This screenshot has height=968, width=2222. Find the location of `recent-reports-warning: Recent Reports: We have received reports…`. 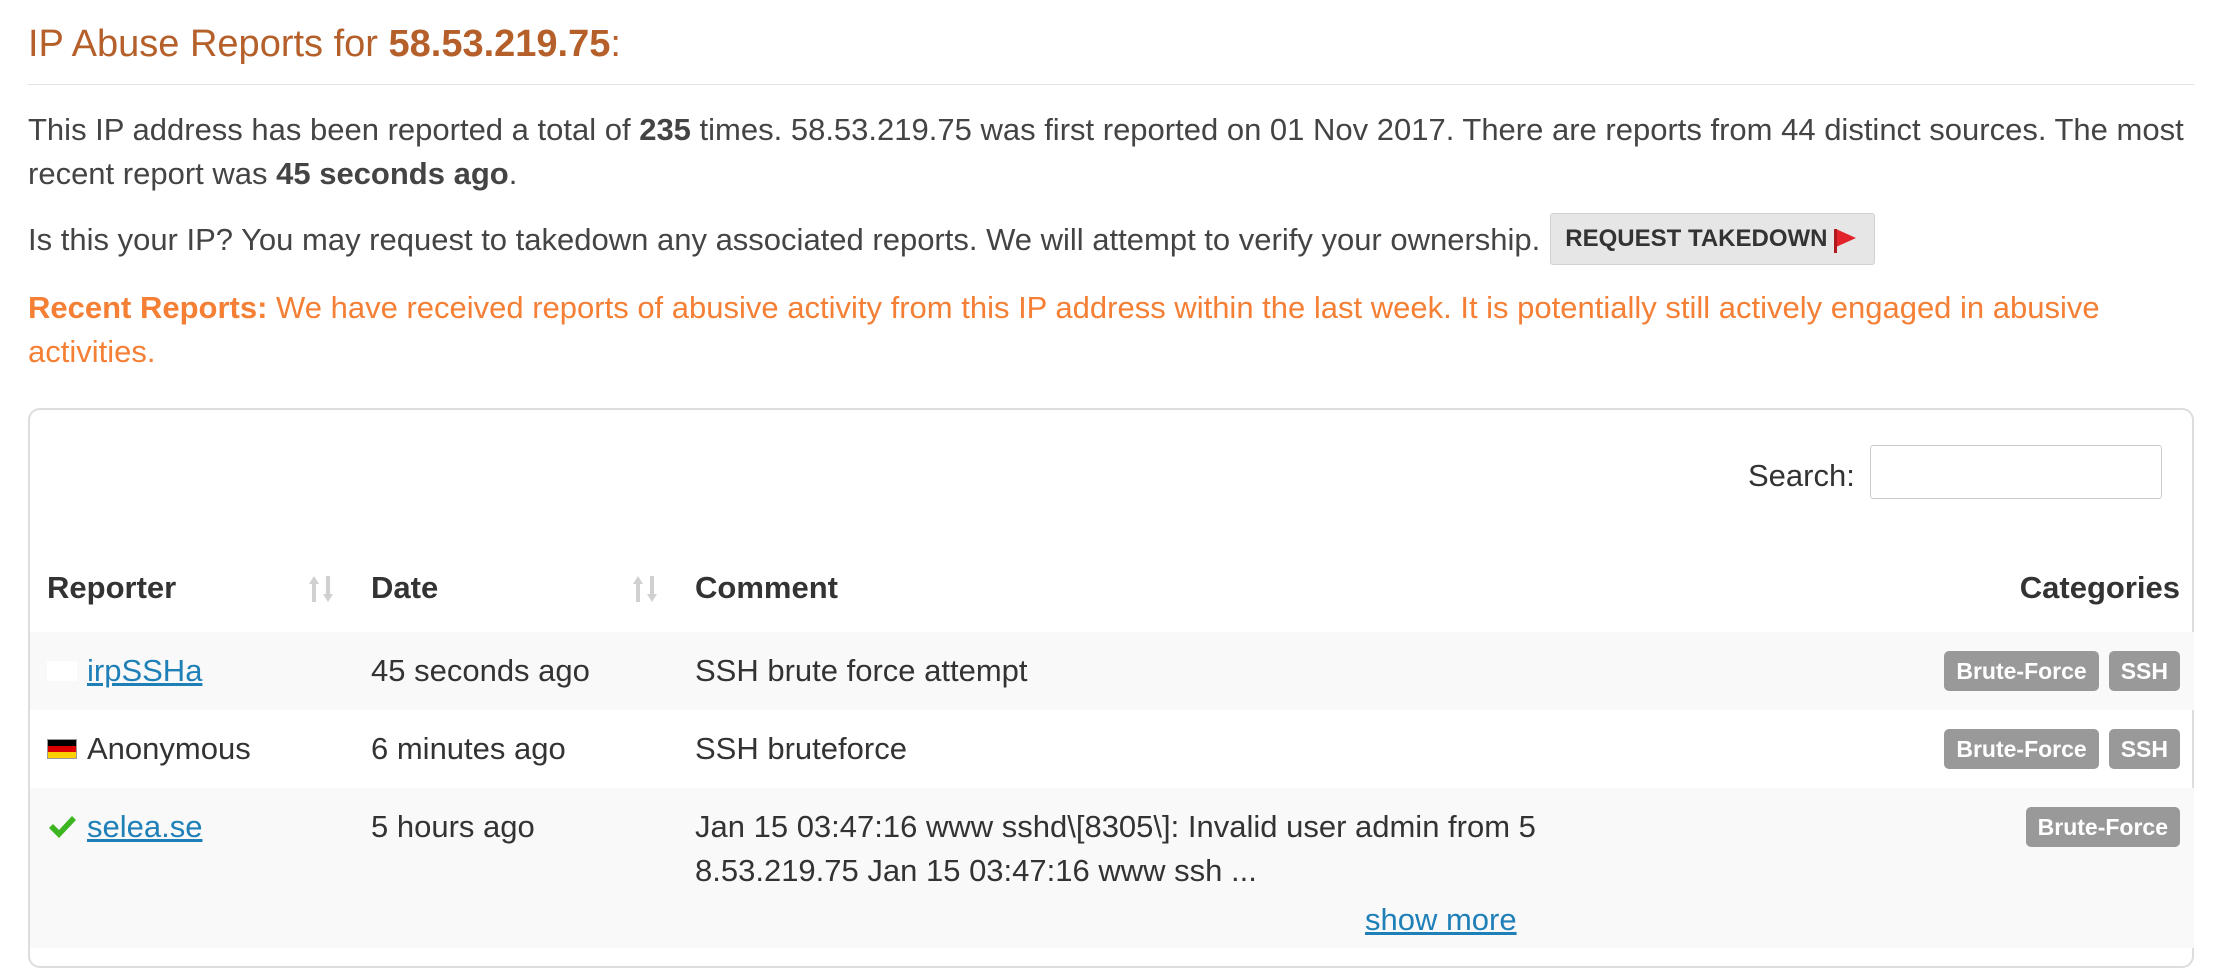

recent-reports-warning: Recent Reports: We have received reports… is located at coordinates (1111, 330).